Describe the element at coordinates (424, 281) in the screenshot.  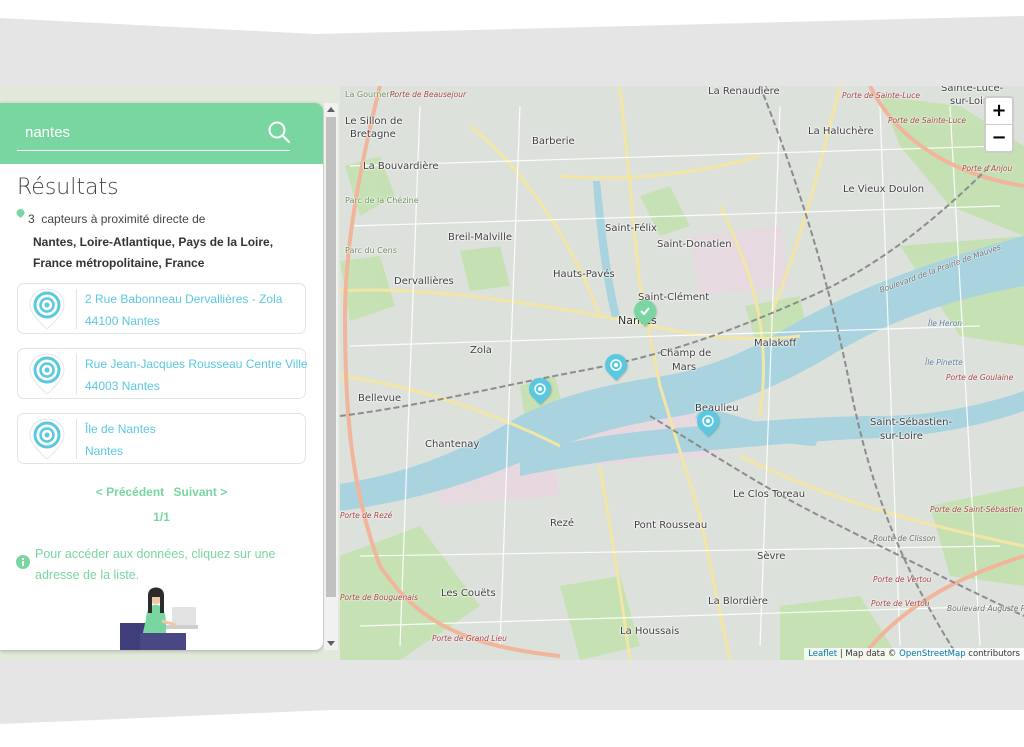
I see `place-label: Dervallières` at that location.